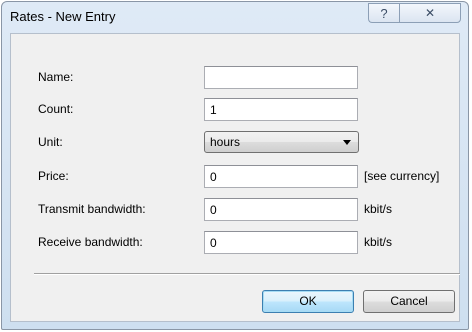  I want to click on title-bar: Rates - New Entry ? ✕, so click(235, 17).